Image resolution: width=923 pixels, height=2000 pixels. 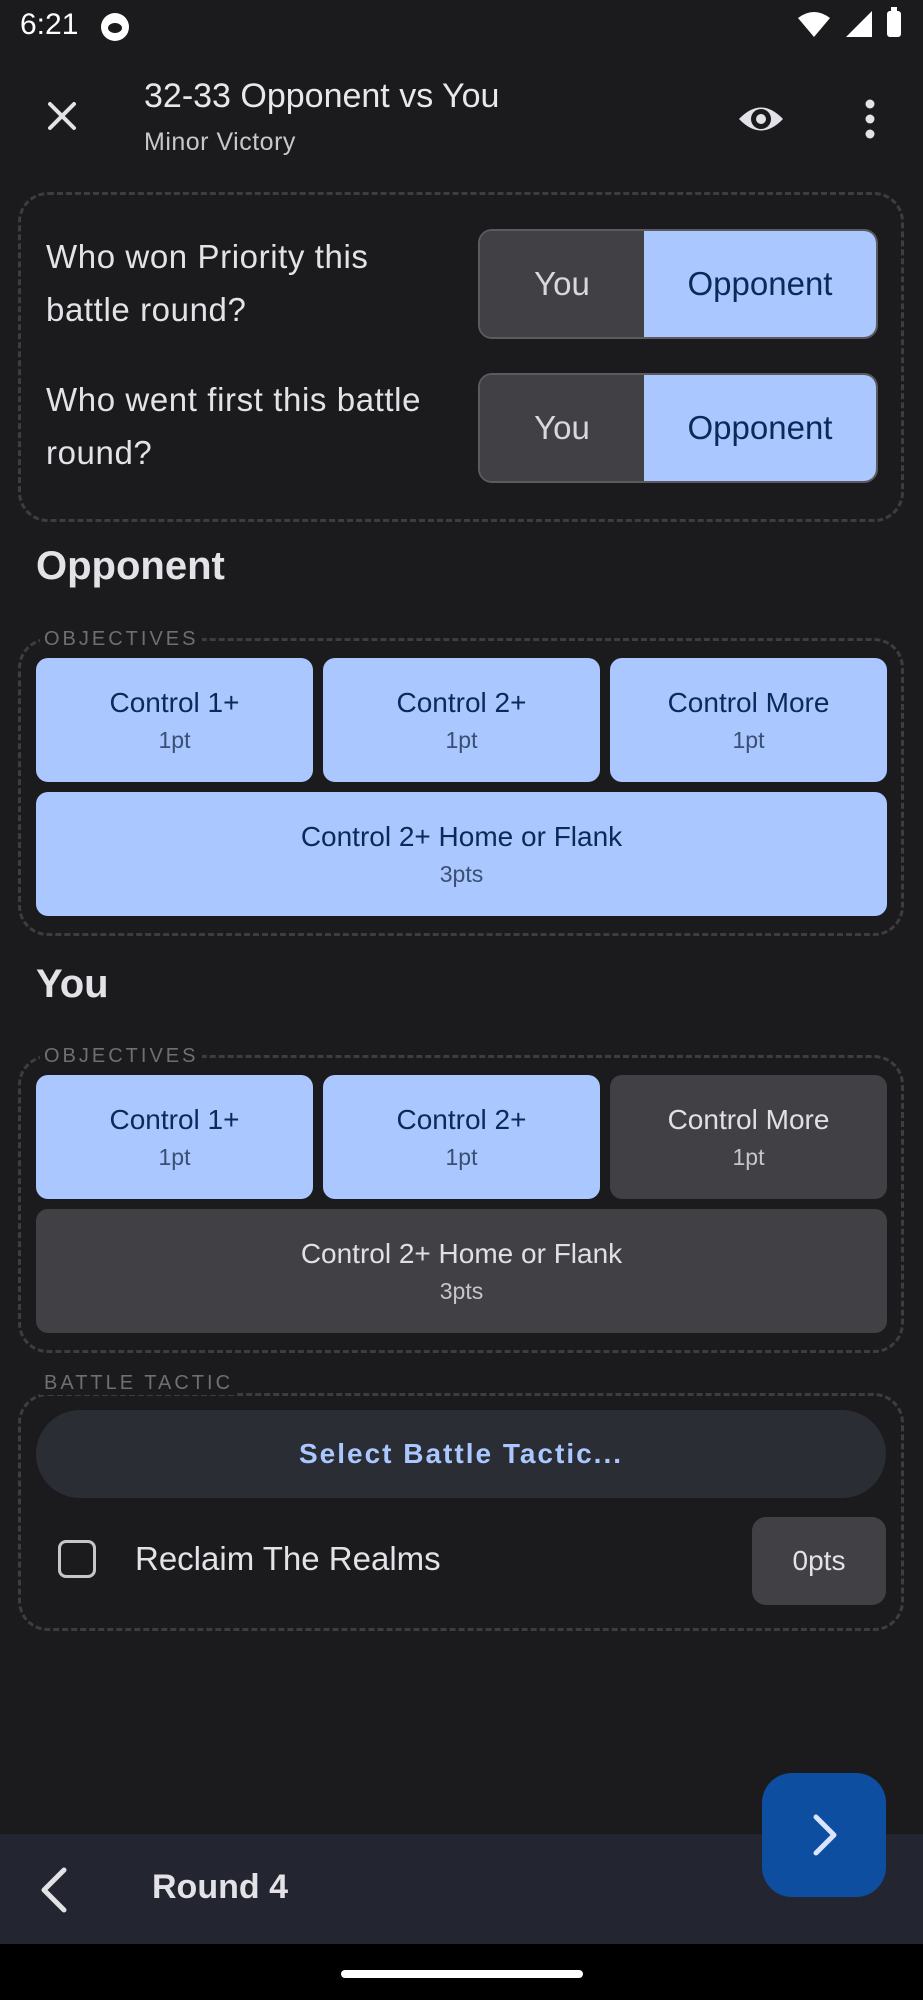 What do you see at coordinates (207, 283) in the screenshot?
I see `priority-question: Who won Priority this battle round?` at bounding box center [207, 283].